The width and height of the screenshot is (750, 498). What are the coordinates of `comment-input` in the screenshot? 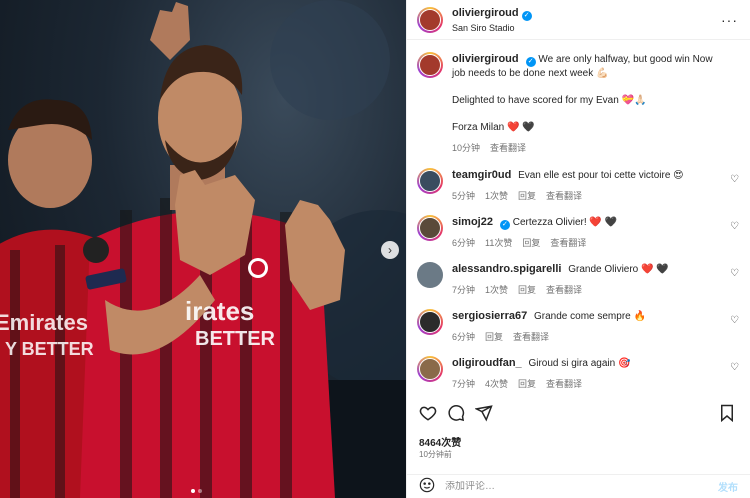 It's located at (581, 486).